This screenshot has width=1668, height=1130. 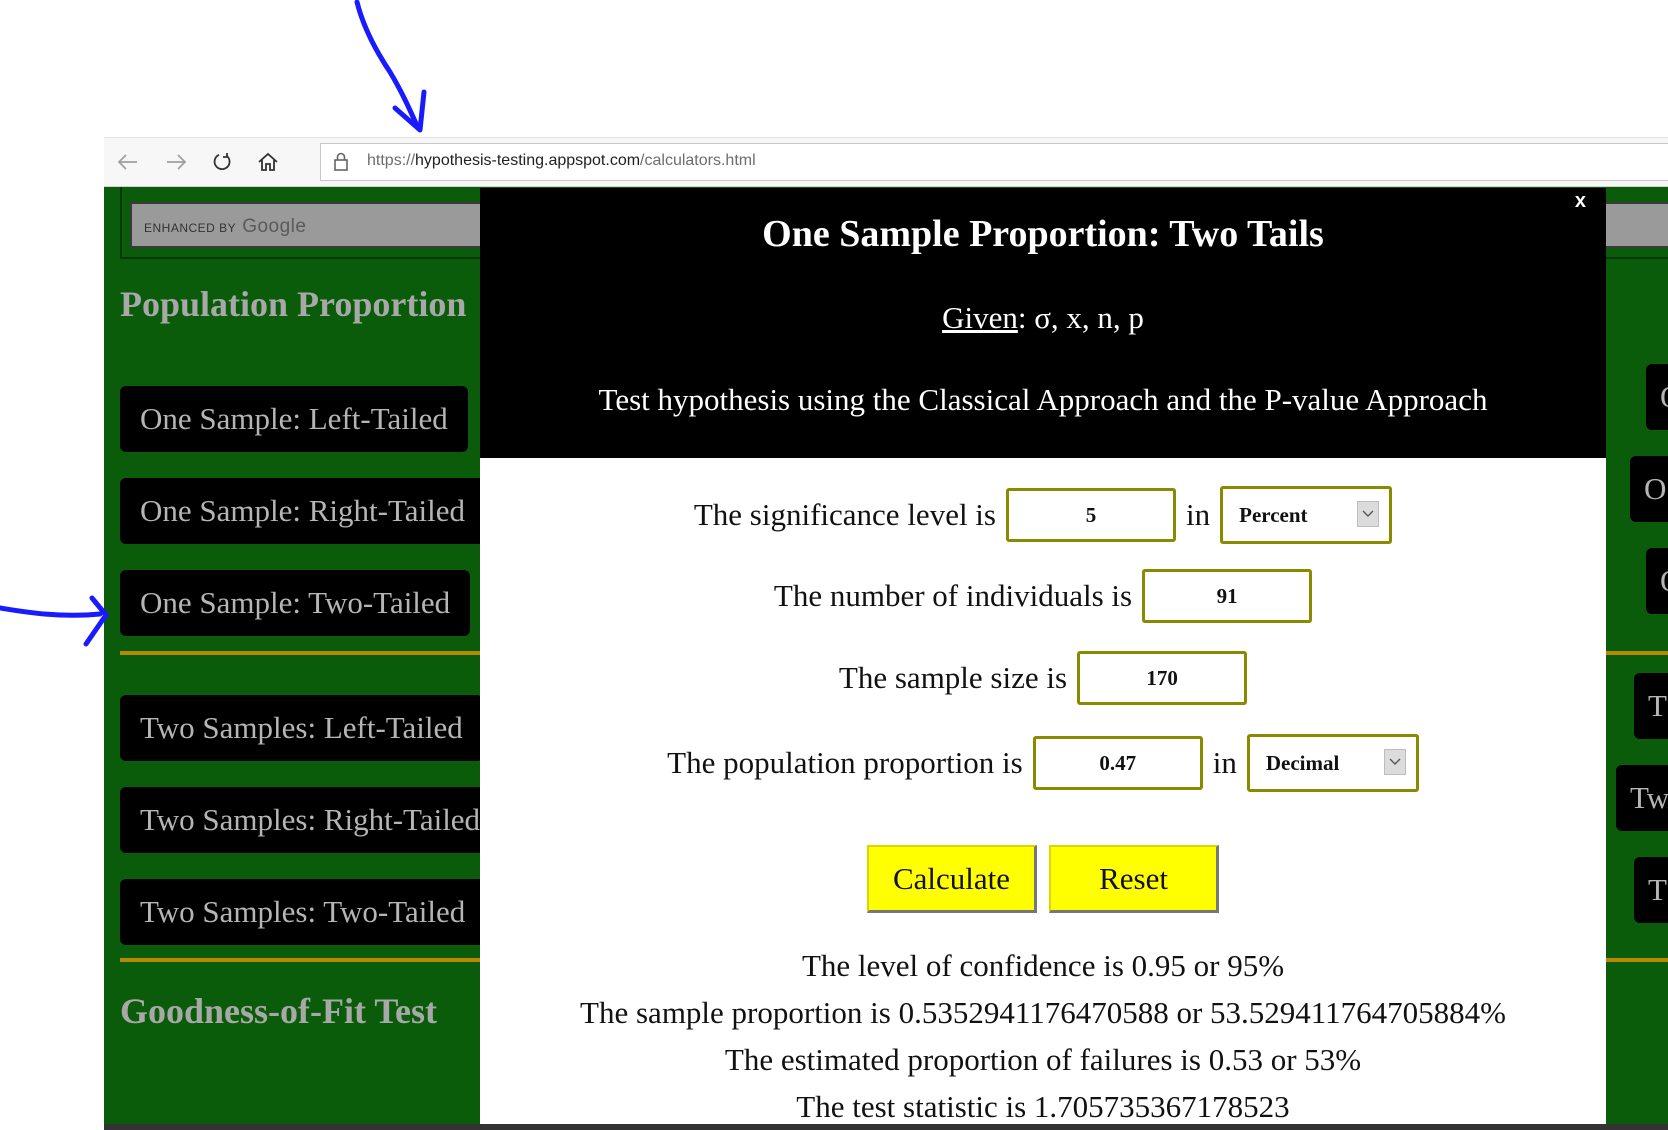 I want to click on close-icon: x, so click(x=1580, y=201).